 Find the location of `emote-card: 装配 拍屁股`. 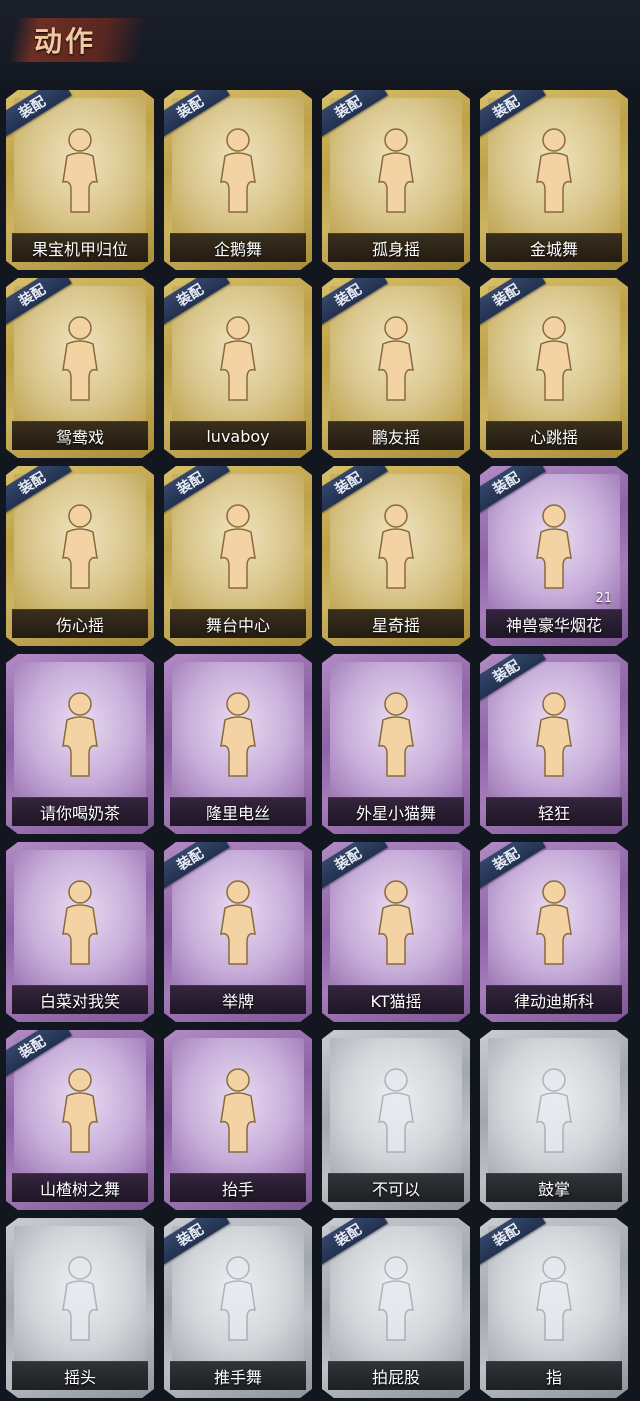

emote-card: 装配 拍屁股 is located at coordinates (396, 1308).